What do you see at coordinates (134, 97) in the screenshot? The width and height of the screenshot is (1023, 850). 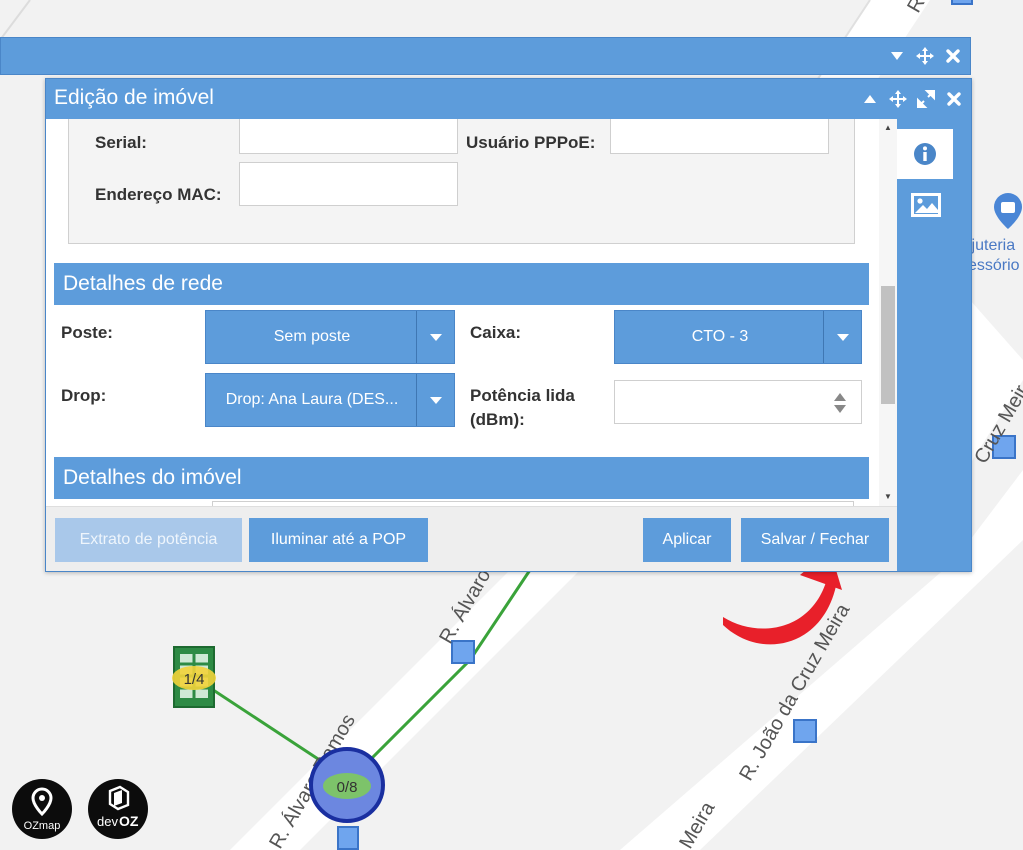 I see `dialog-title: Edição de imóvel` at bounding box center [134, 97].